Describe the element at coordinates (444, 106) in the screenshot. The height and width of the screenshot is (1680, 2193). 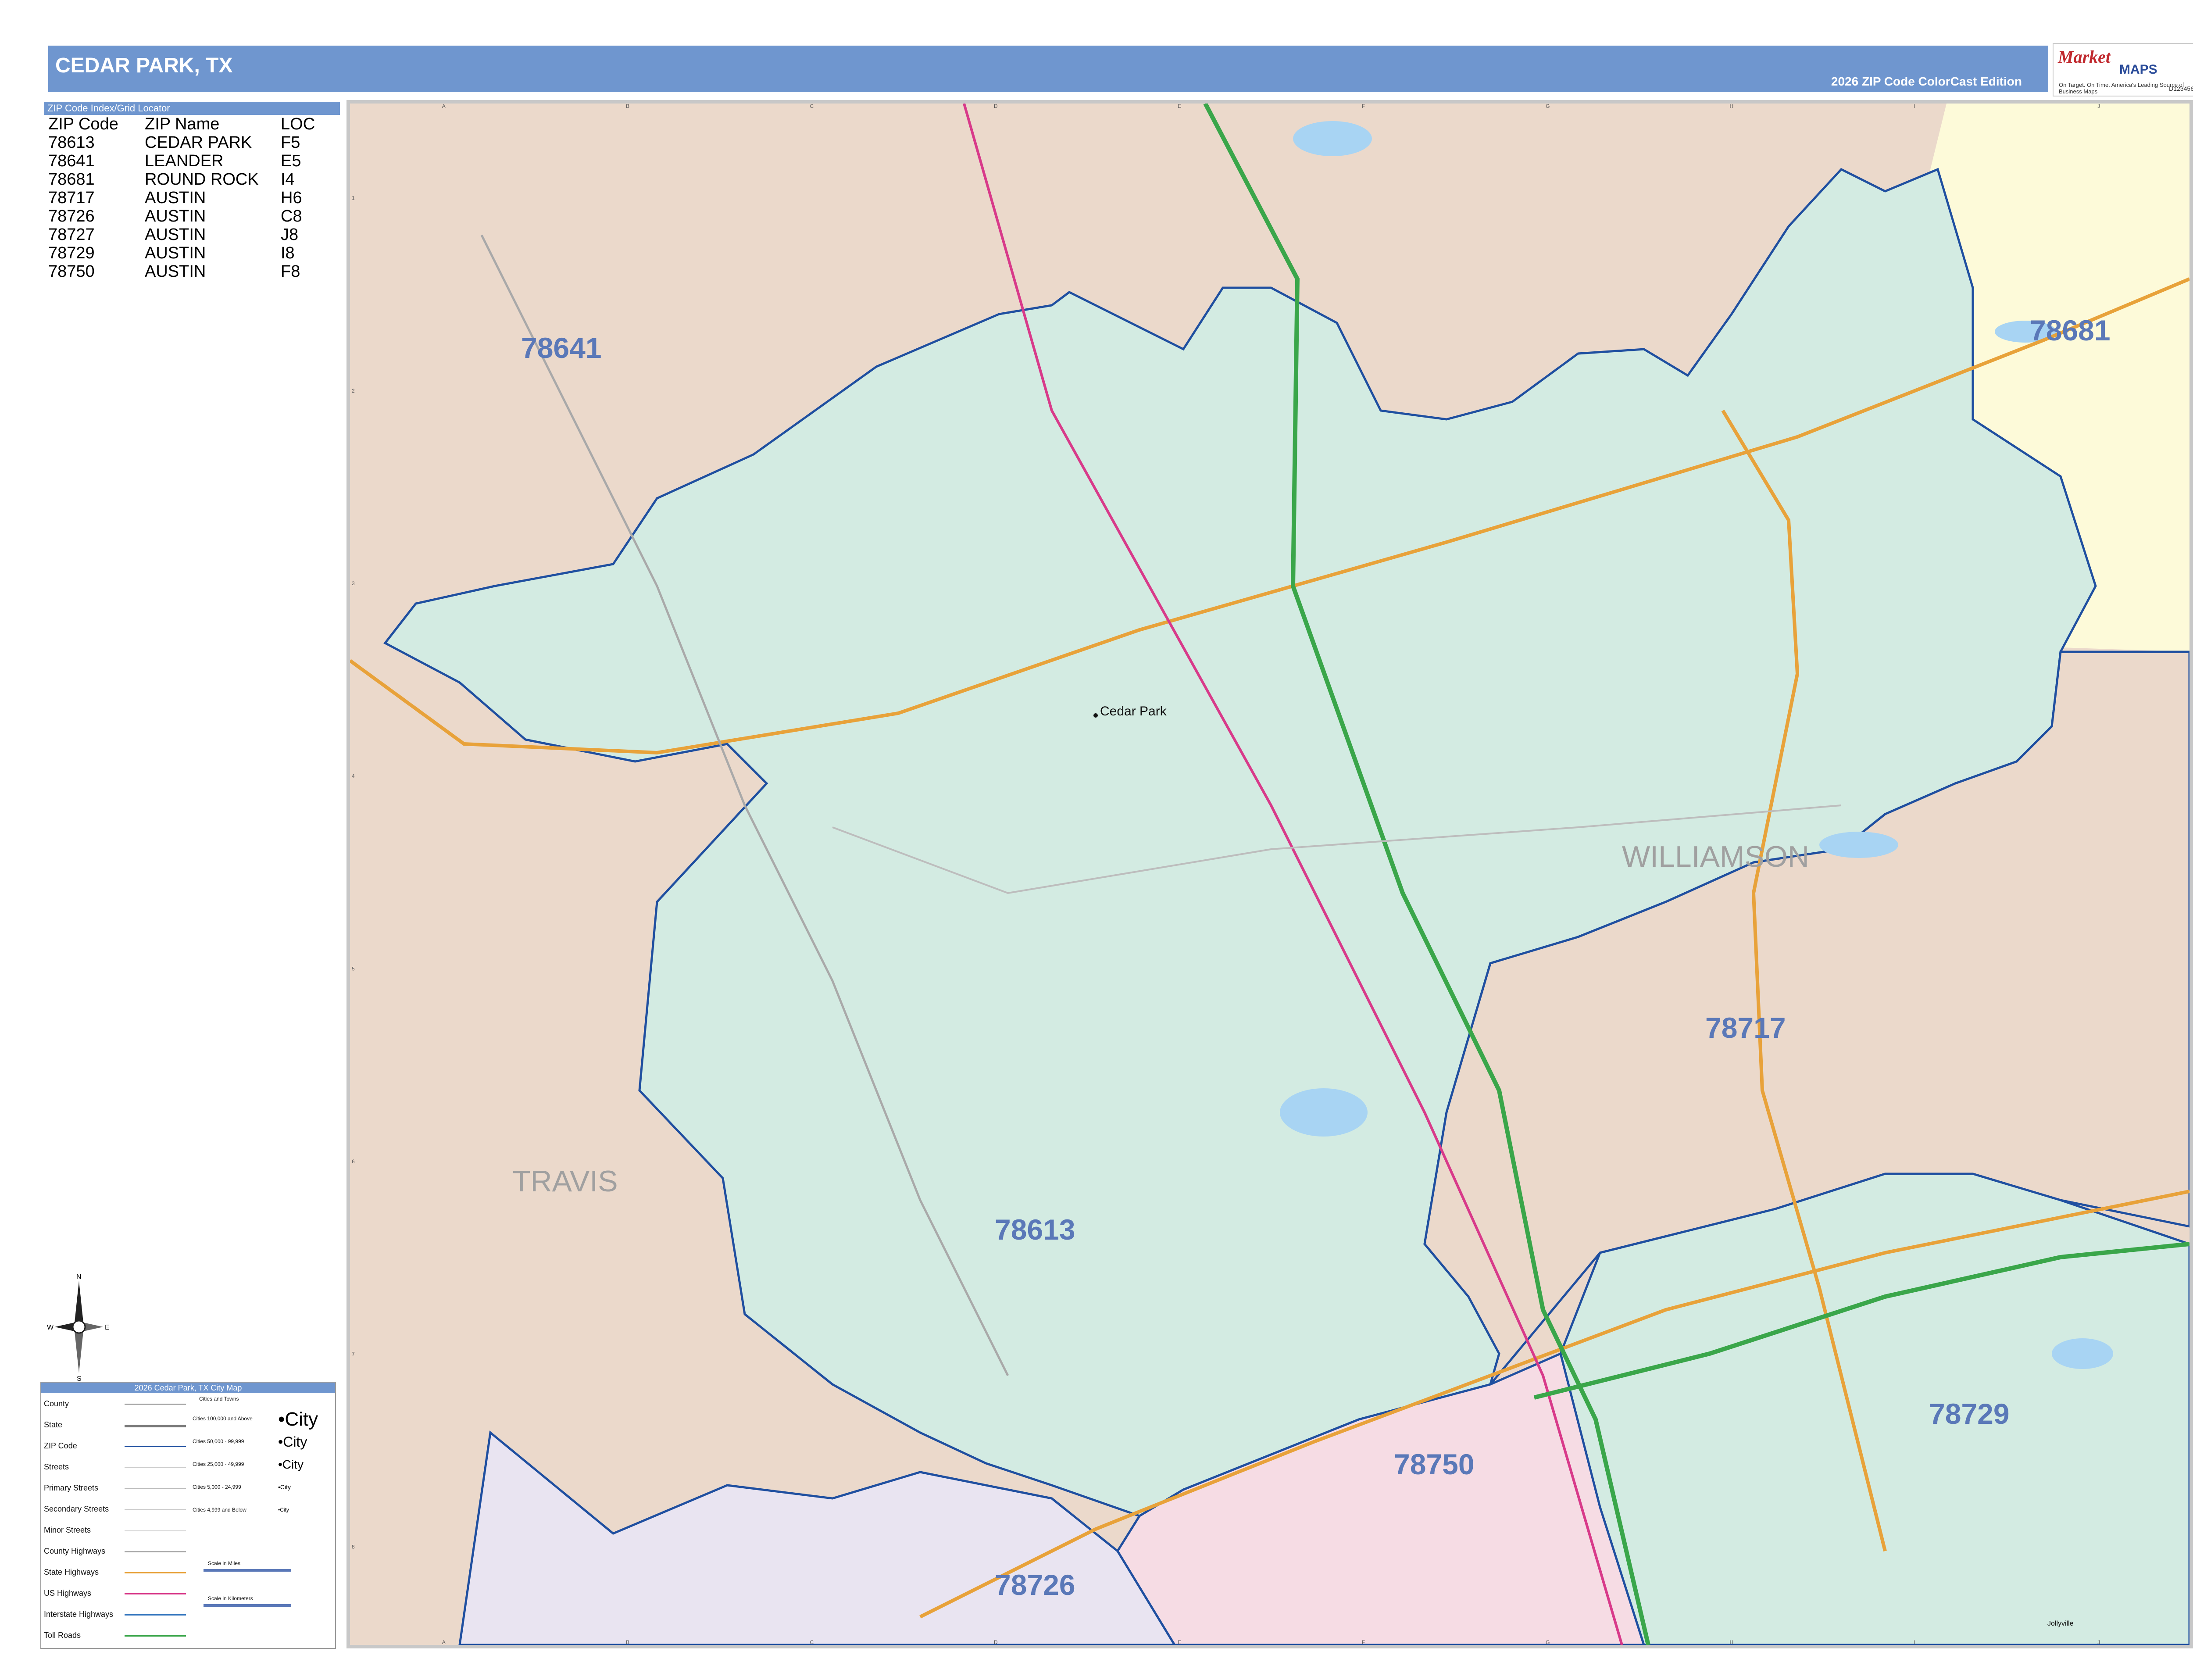
I see `grid-column-label: A` at that location.